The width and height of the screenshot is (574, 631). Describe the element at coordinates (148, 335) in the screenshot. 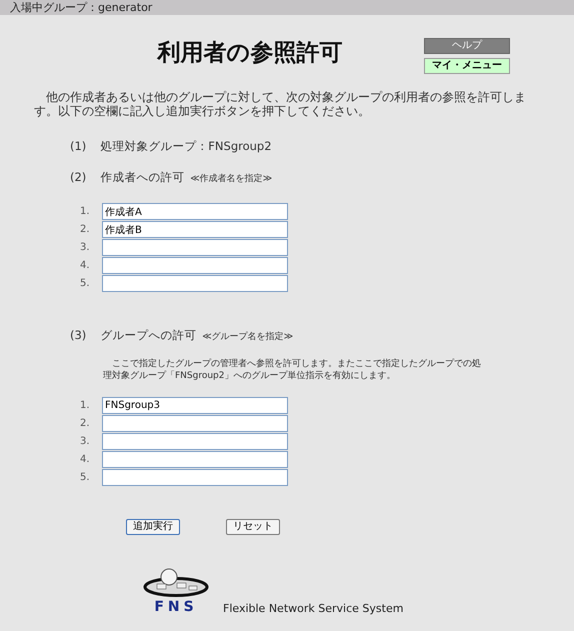

I see `section-label: グループへの許可` at that location.